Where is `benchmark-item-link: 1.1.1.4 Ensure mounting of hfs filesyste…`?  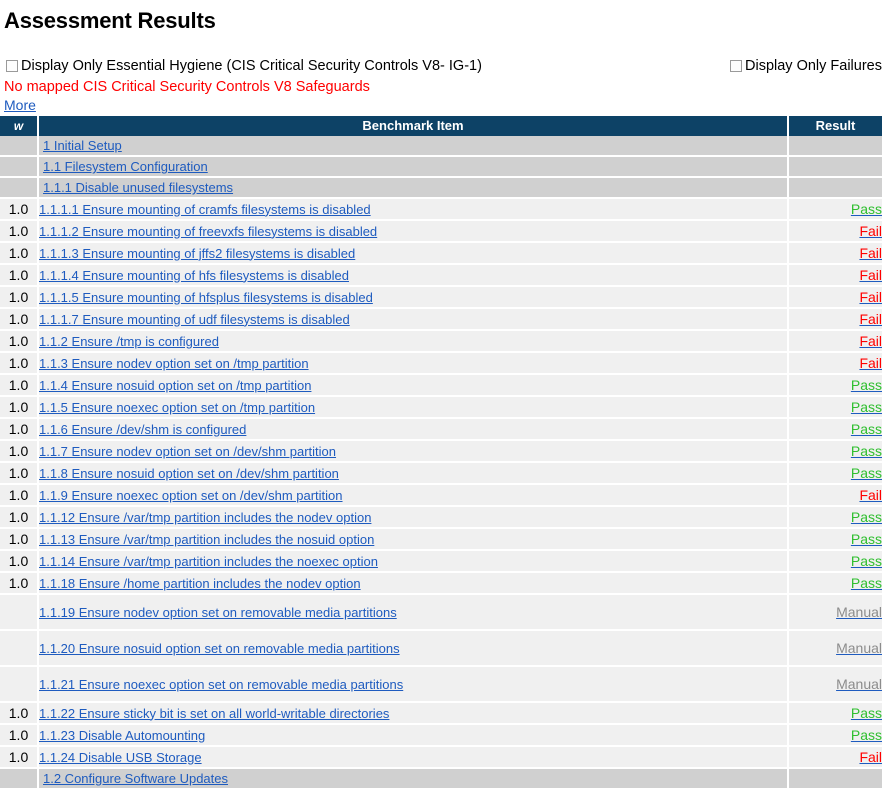
benchmark-item-link: 1.1.1.4 Ensure mounting of hfs filesyste… is located at coordinates (194, 275).